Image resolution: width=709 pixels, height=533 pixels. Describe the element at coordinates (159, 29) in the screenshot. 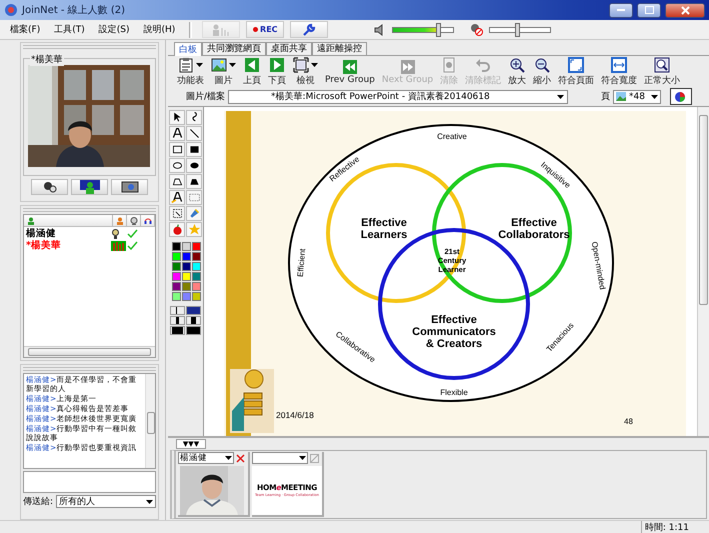

I see `menu-item: 說明(H)` at that location.